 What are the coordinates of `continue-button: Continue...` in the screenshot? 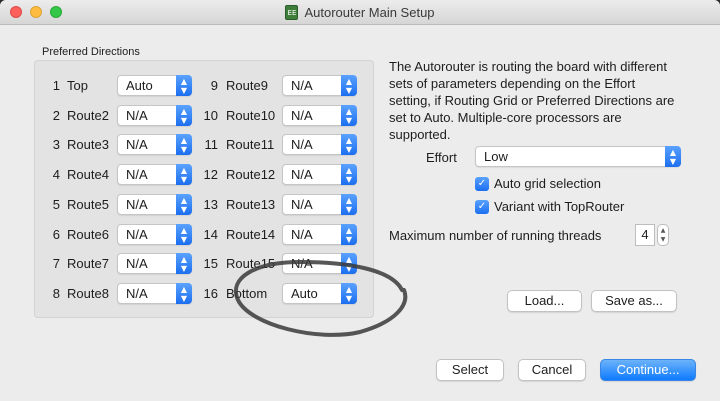 It's located at (648, 370).